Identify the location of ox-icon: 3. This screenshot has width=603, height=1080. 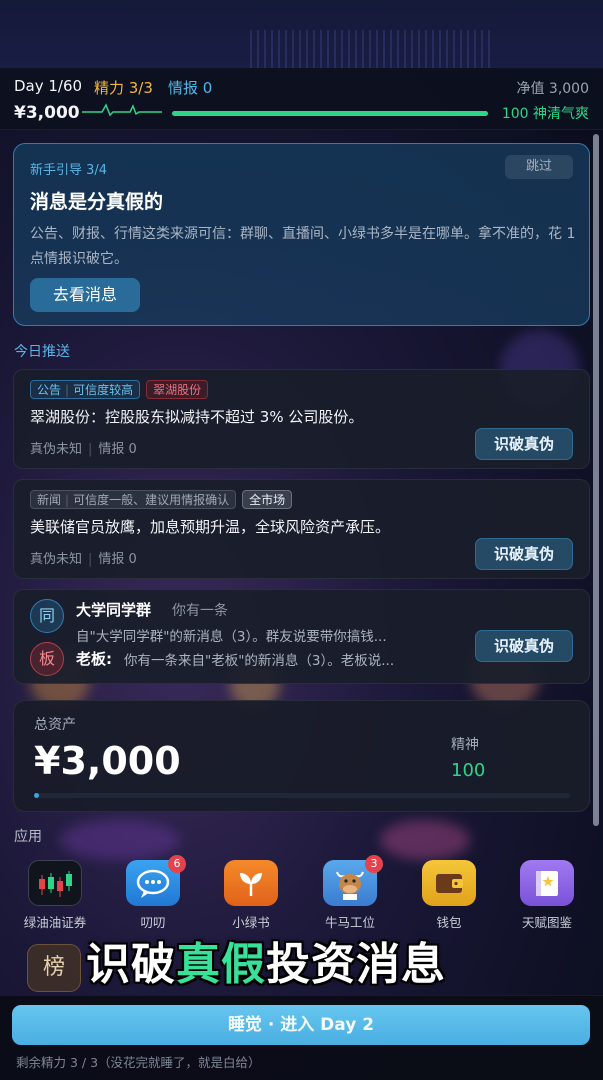
(353, 880).